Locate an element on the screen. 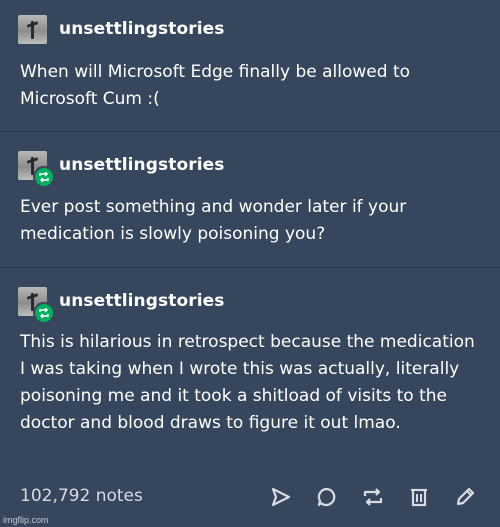 Image resolution: width=500 pixels, height=527 pixels. reblog-icon is located at coordinates (373, 497).